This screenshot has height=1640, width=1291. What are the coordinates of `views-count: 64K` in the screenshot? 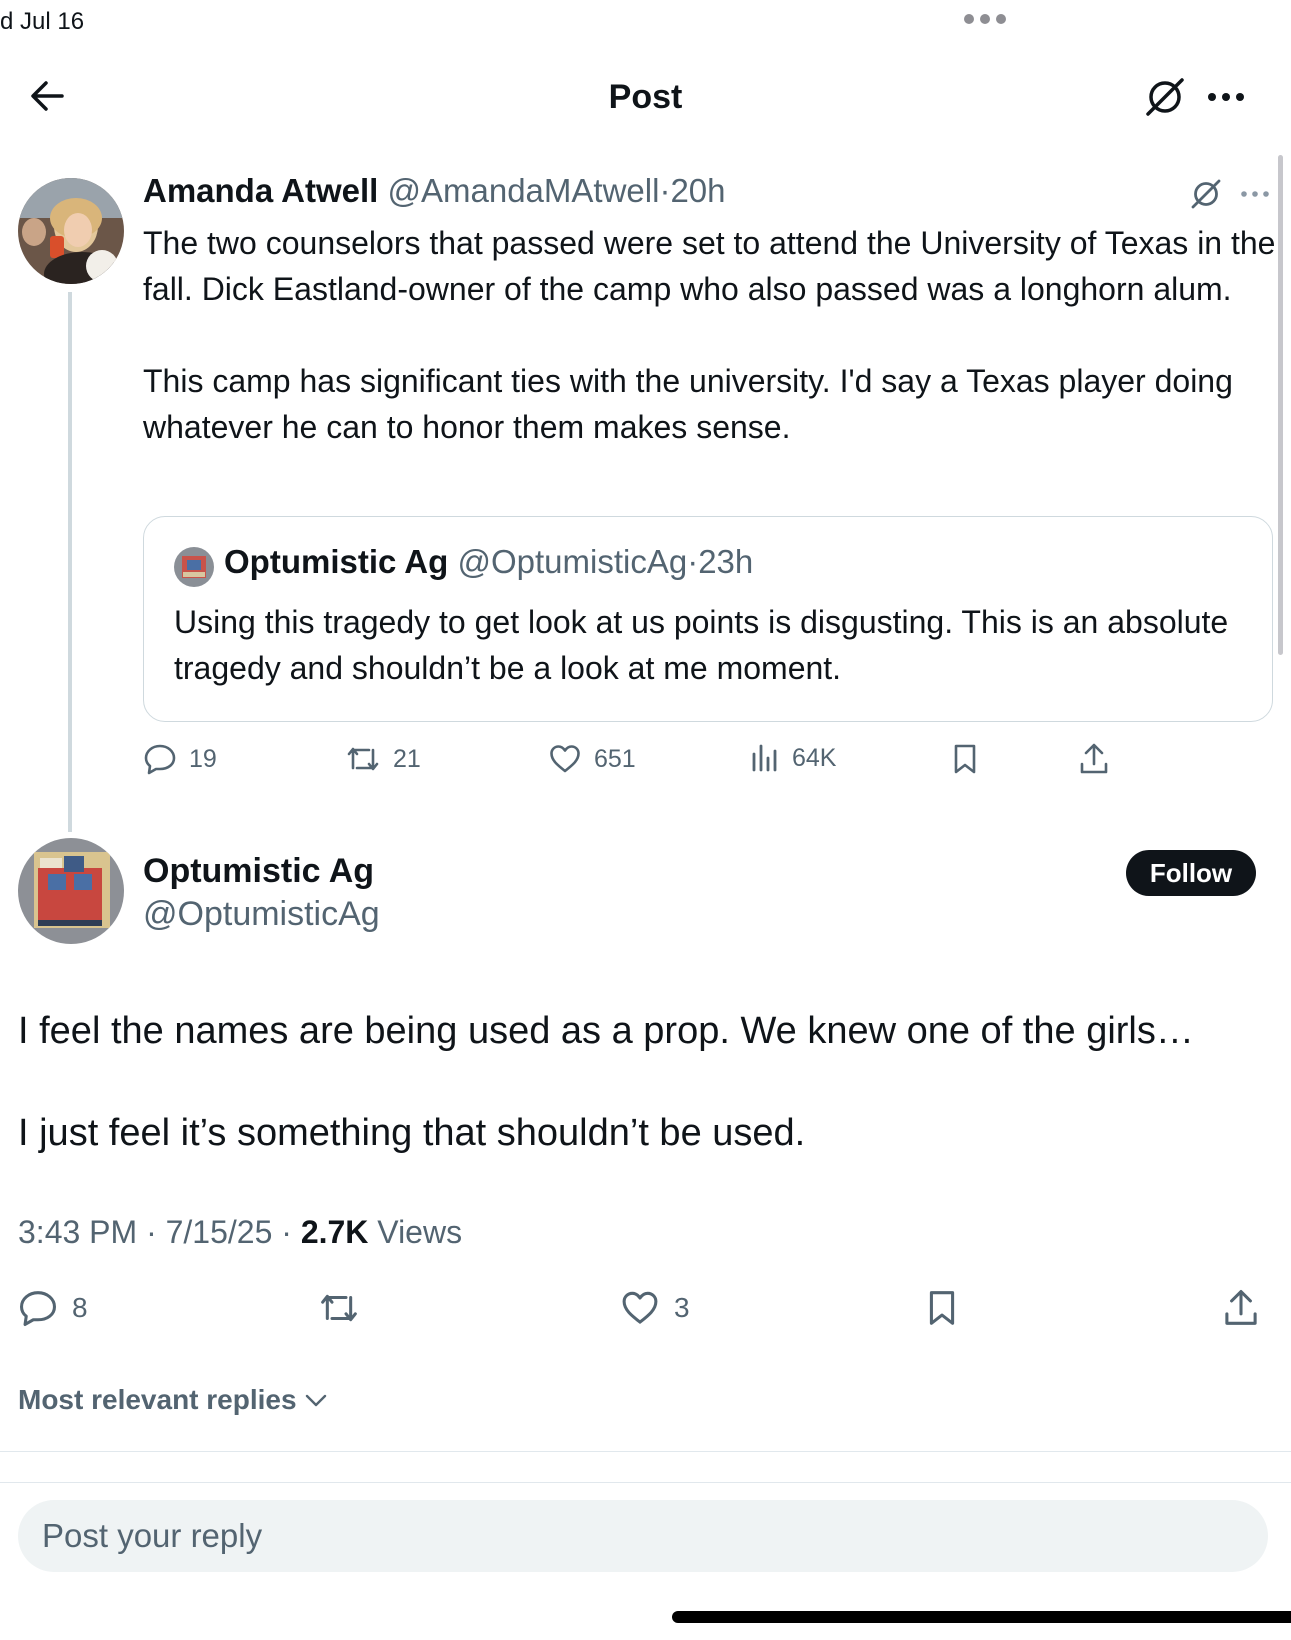 It's located at (814, 757).